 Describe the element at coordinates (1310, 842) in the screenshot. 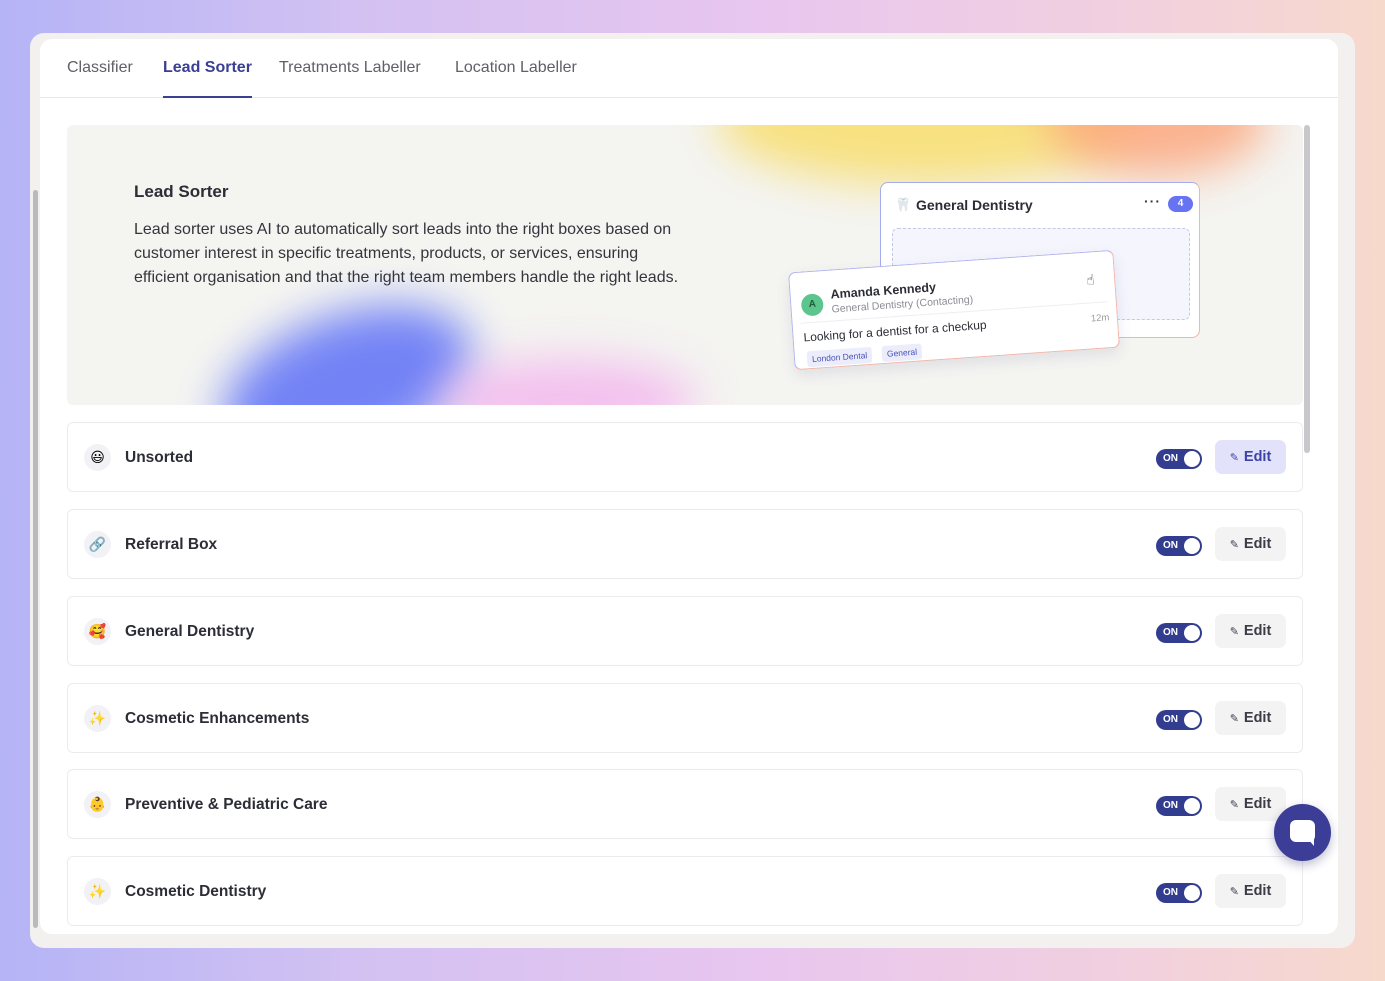

I see `chat-bubble-tail` at that location.